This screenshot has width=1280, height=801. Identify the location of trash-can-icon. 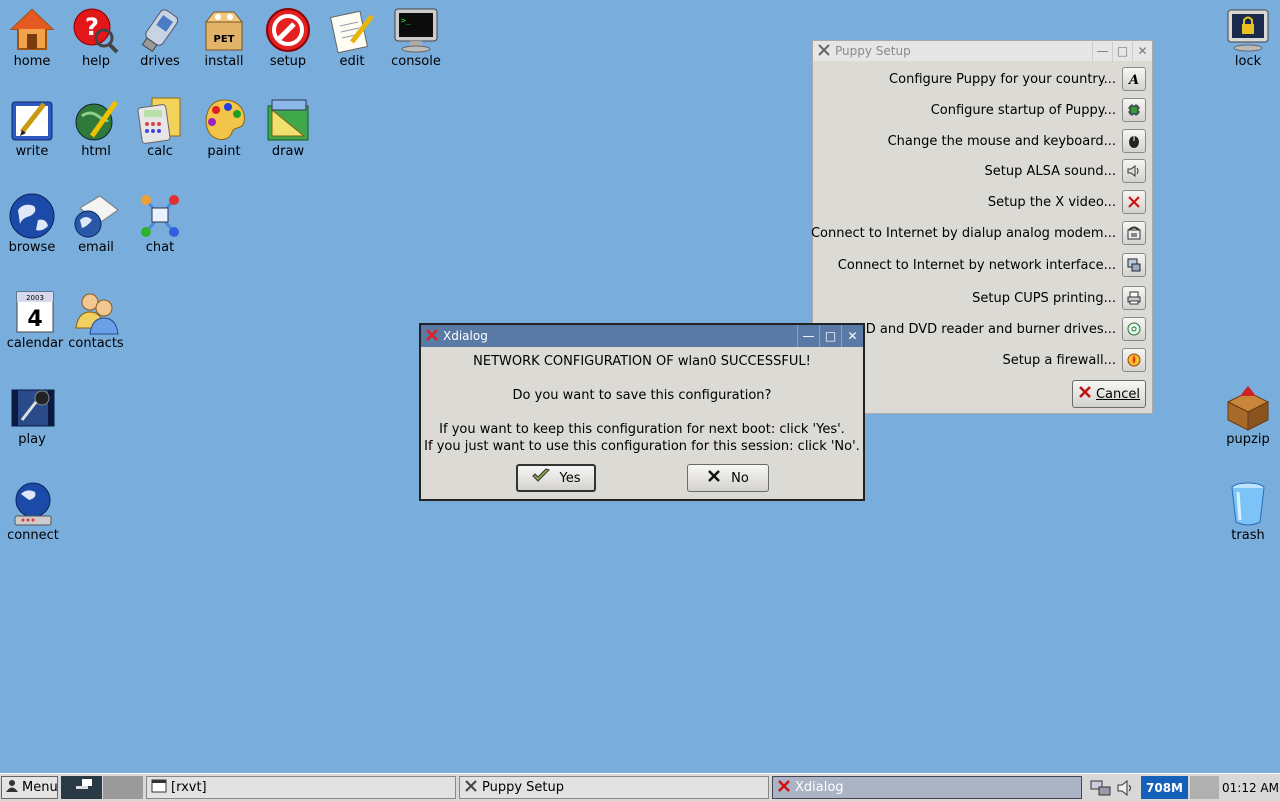
(1248, 504).